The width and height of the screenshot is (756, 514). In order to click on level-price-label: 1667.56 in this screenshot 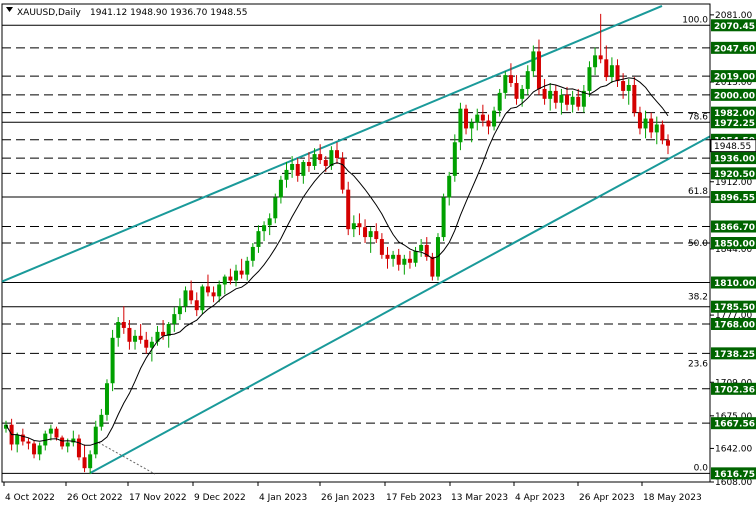, I will do `click(734, 425)`.